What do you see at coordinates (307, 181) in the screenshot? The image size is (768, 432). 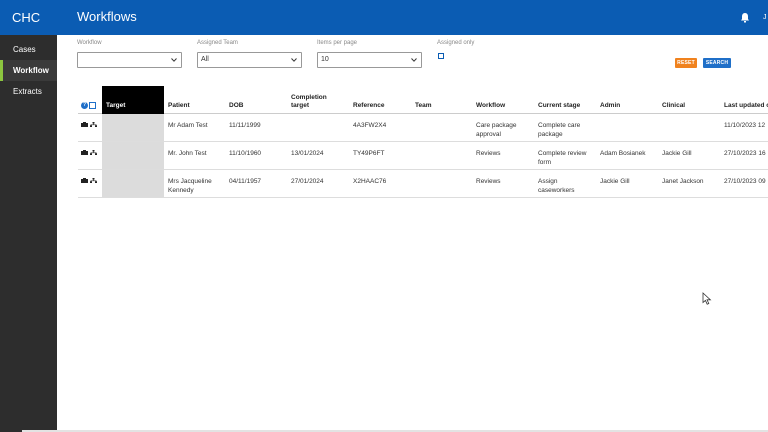 I see `cell-completion: 27/01/2024` at bounding box center [307, 181].